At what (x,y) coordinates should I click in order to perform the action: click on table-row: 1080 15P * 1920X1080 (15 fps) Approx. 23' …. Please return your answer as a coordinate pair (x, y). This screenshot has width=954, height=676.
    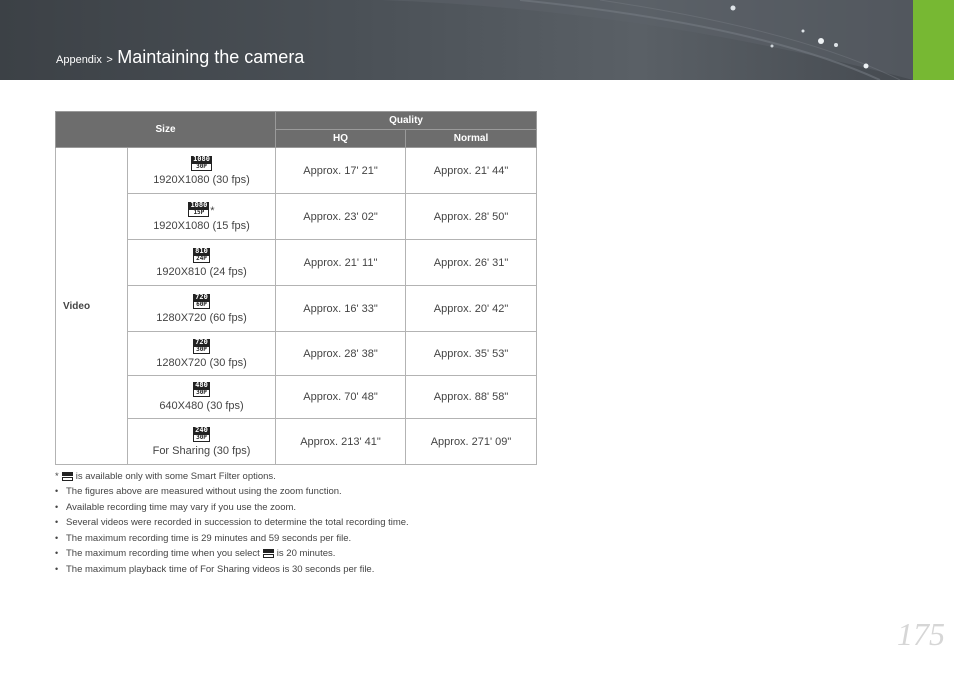
    Looking at the image, I should click on (297, 216).